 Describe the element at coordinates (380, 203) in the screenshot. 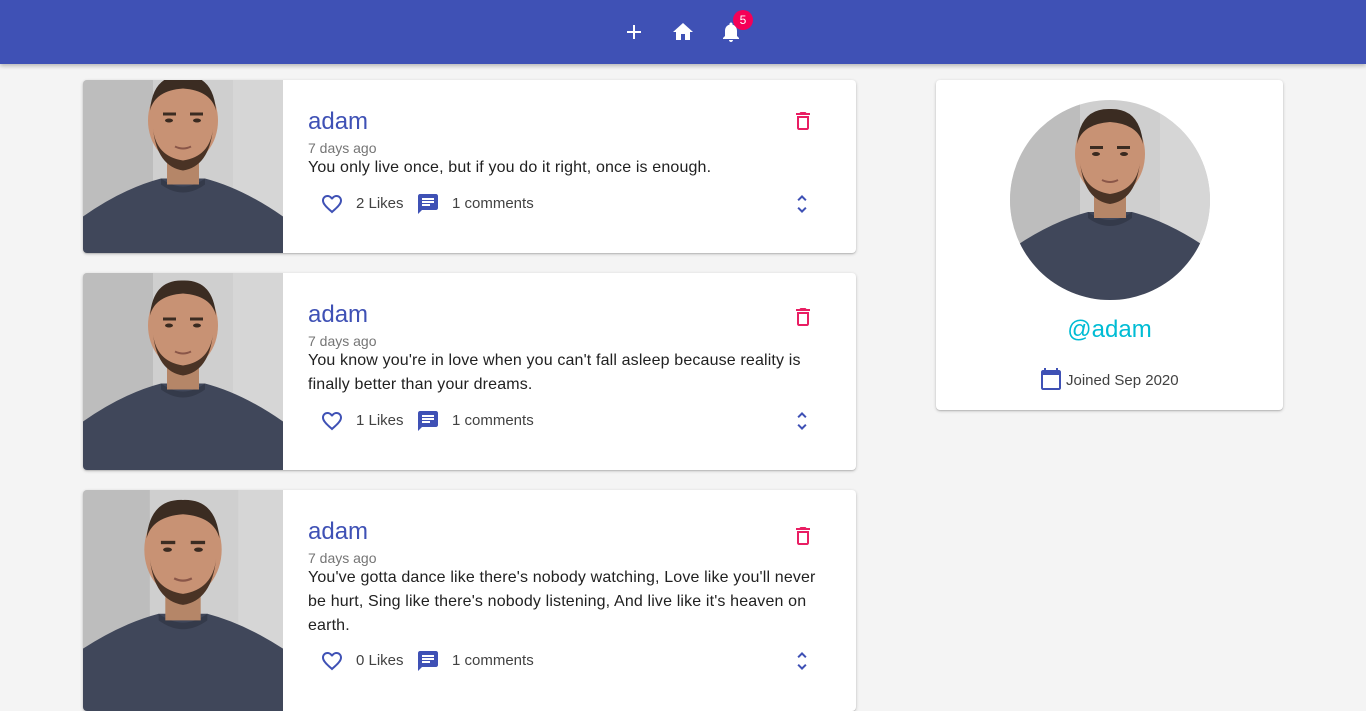

I see `likes-count: 2 Likes` at that location.